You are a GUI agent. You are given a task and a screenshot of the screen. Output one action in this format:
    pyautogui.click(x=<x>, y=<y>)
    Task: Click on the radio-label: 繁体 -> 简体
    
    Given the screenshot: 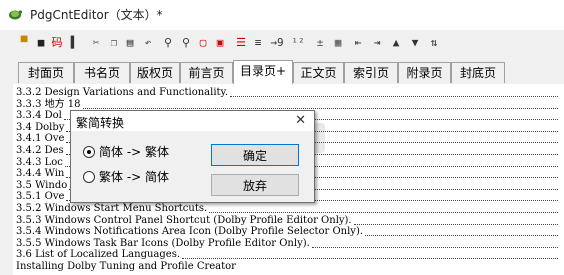 What is the action you would take?
    pyautogui.click(x=134, y=177)
    